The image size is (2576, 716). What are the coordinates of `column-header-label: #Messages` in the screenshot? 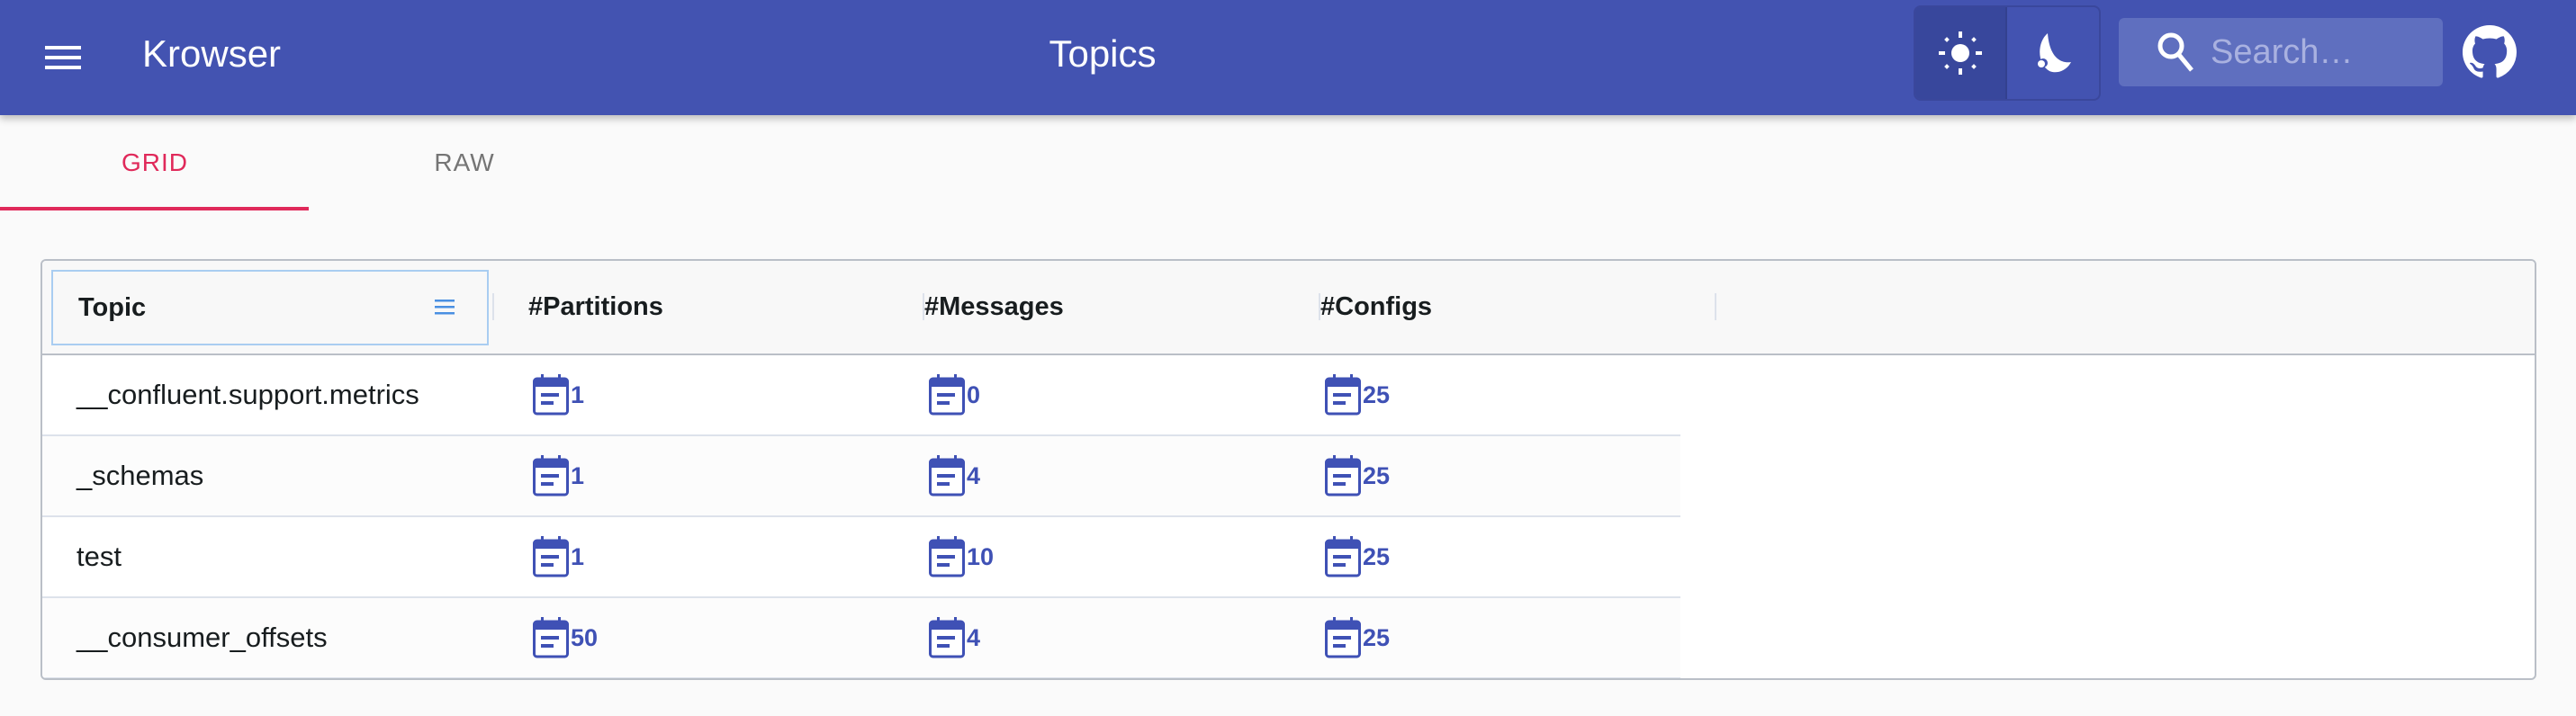 It's located at (994, 306).